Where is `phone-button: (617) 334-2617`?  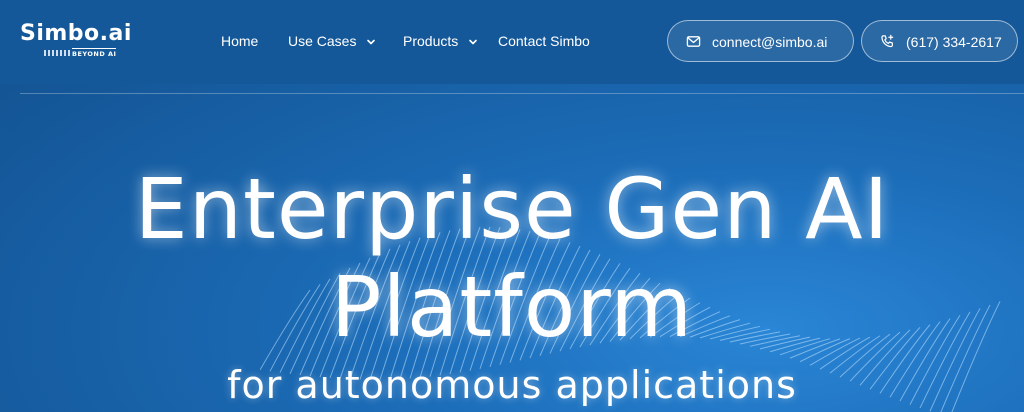
phone-button: (617) 334-2617 is located at coordinates (939, 41).